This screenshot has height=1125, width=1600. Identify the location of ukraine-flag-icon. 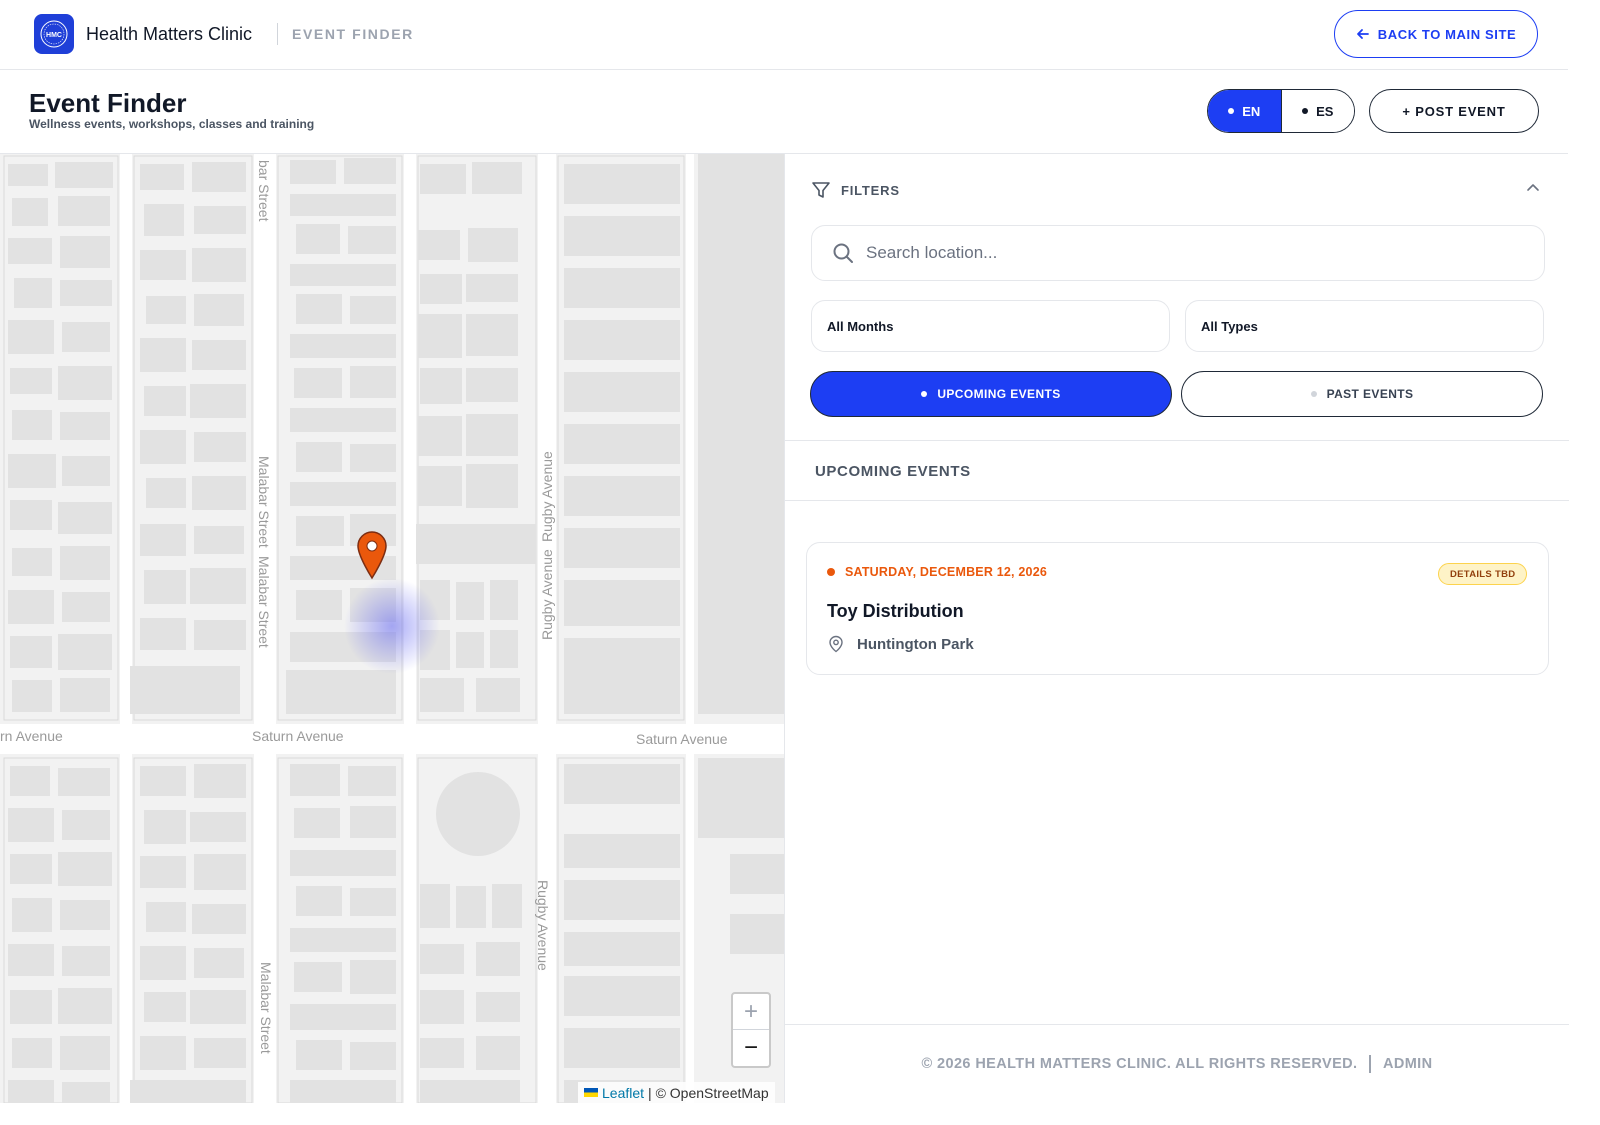
(591, 1092).